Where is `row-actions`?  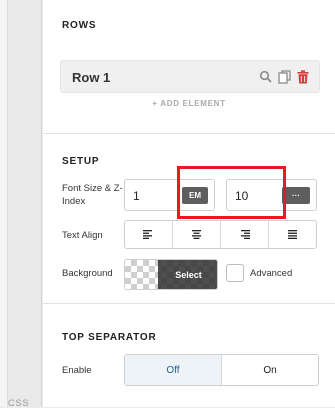
row-actions is located at coordinates (284, 77).